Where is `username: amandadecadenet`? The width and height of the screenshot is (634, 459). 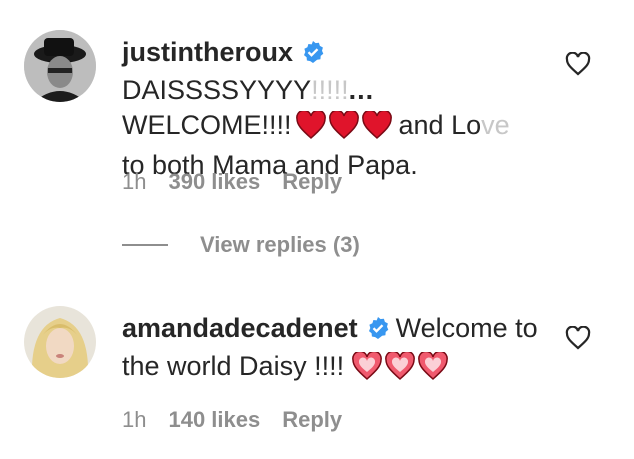 username: amandadecadenet is located at coordinates (240, 328).